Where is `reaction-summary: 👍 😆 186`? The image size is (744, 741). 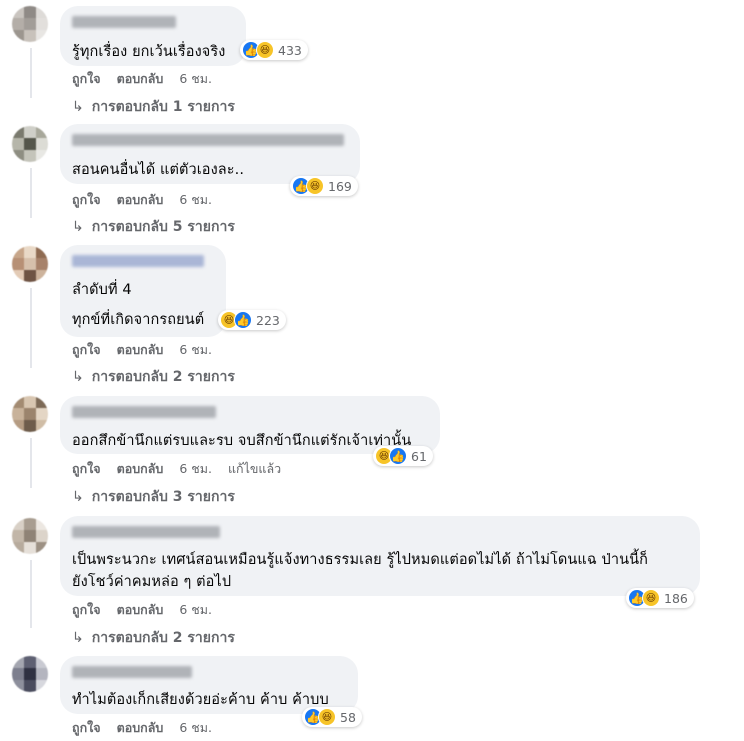 reaction-summary: 👍 😆 186 is located at coordinates (660, 598).